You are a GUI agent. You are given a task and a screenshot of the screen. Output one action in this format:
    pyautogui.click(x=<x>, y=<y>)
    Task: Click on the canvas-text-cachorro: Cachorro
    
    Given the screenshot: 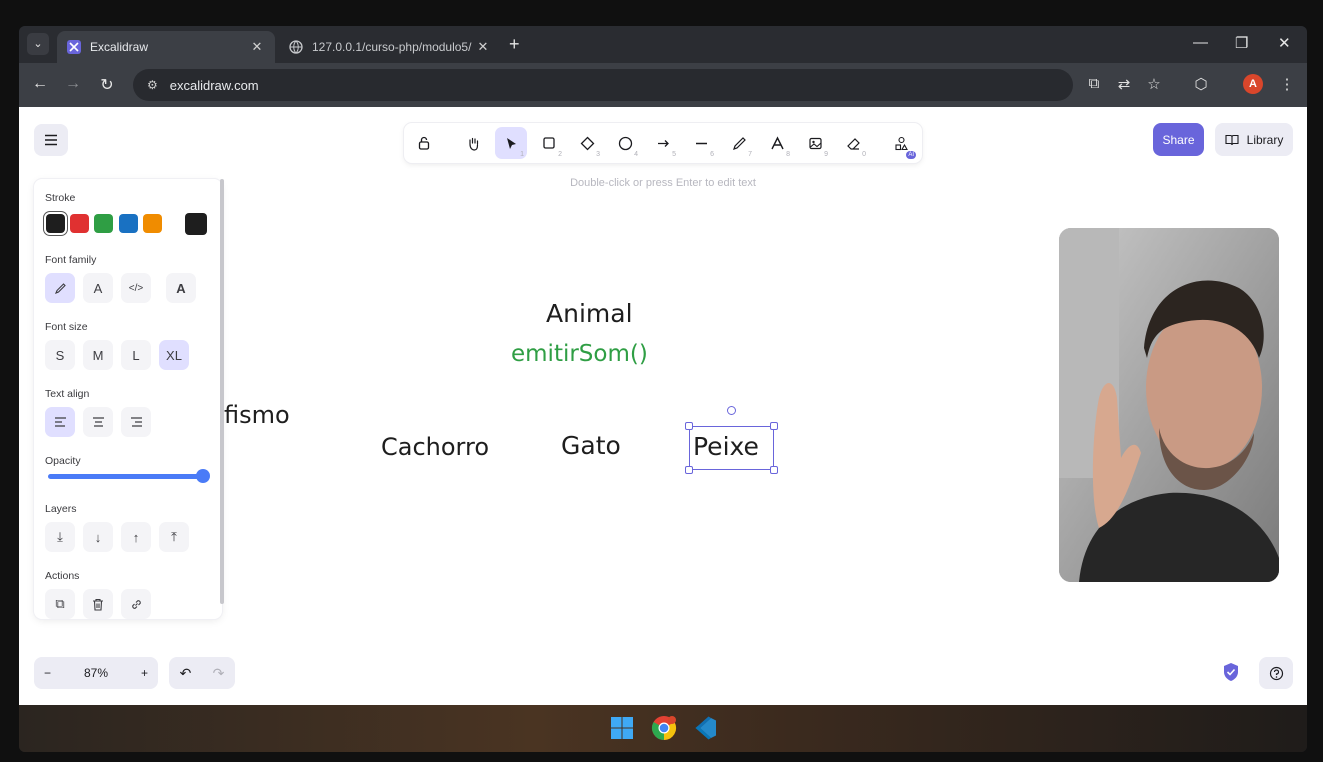 What is the action you would take?
    pyautogui.click(x=435, y=447)
    